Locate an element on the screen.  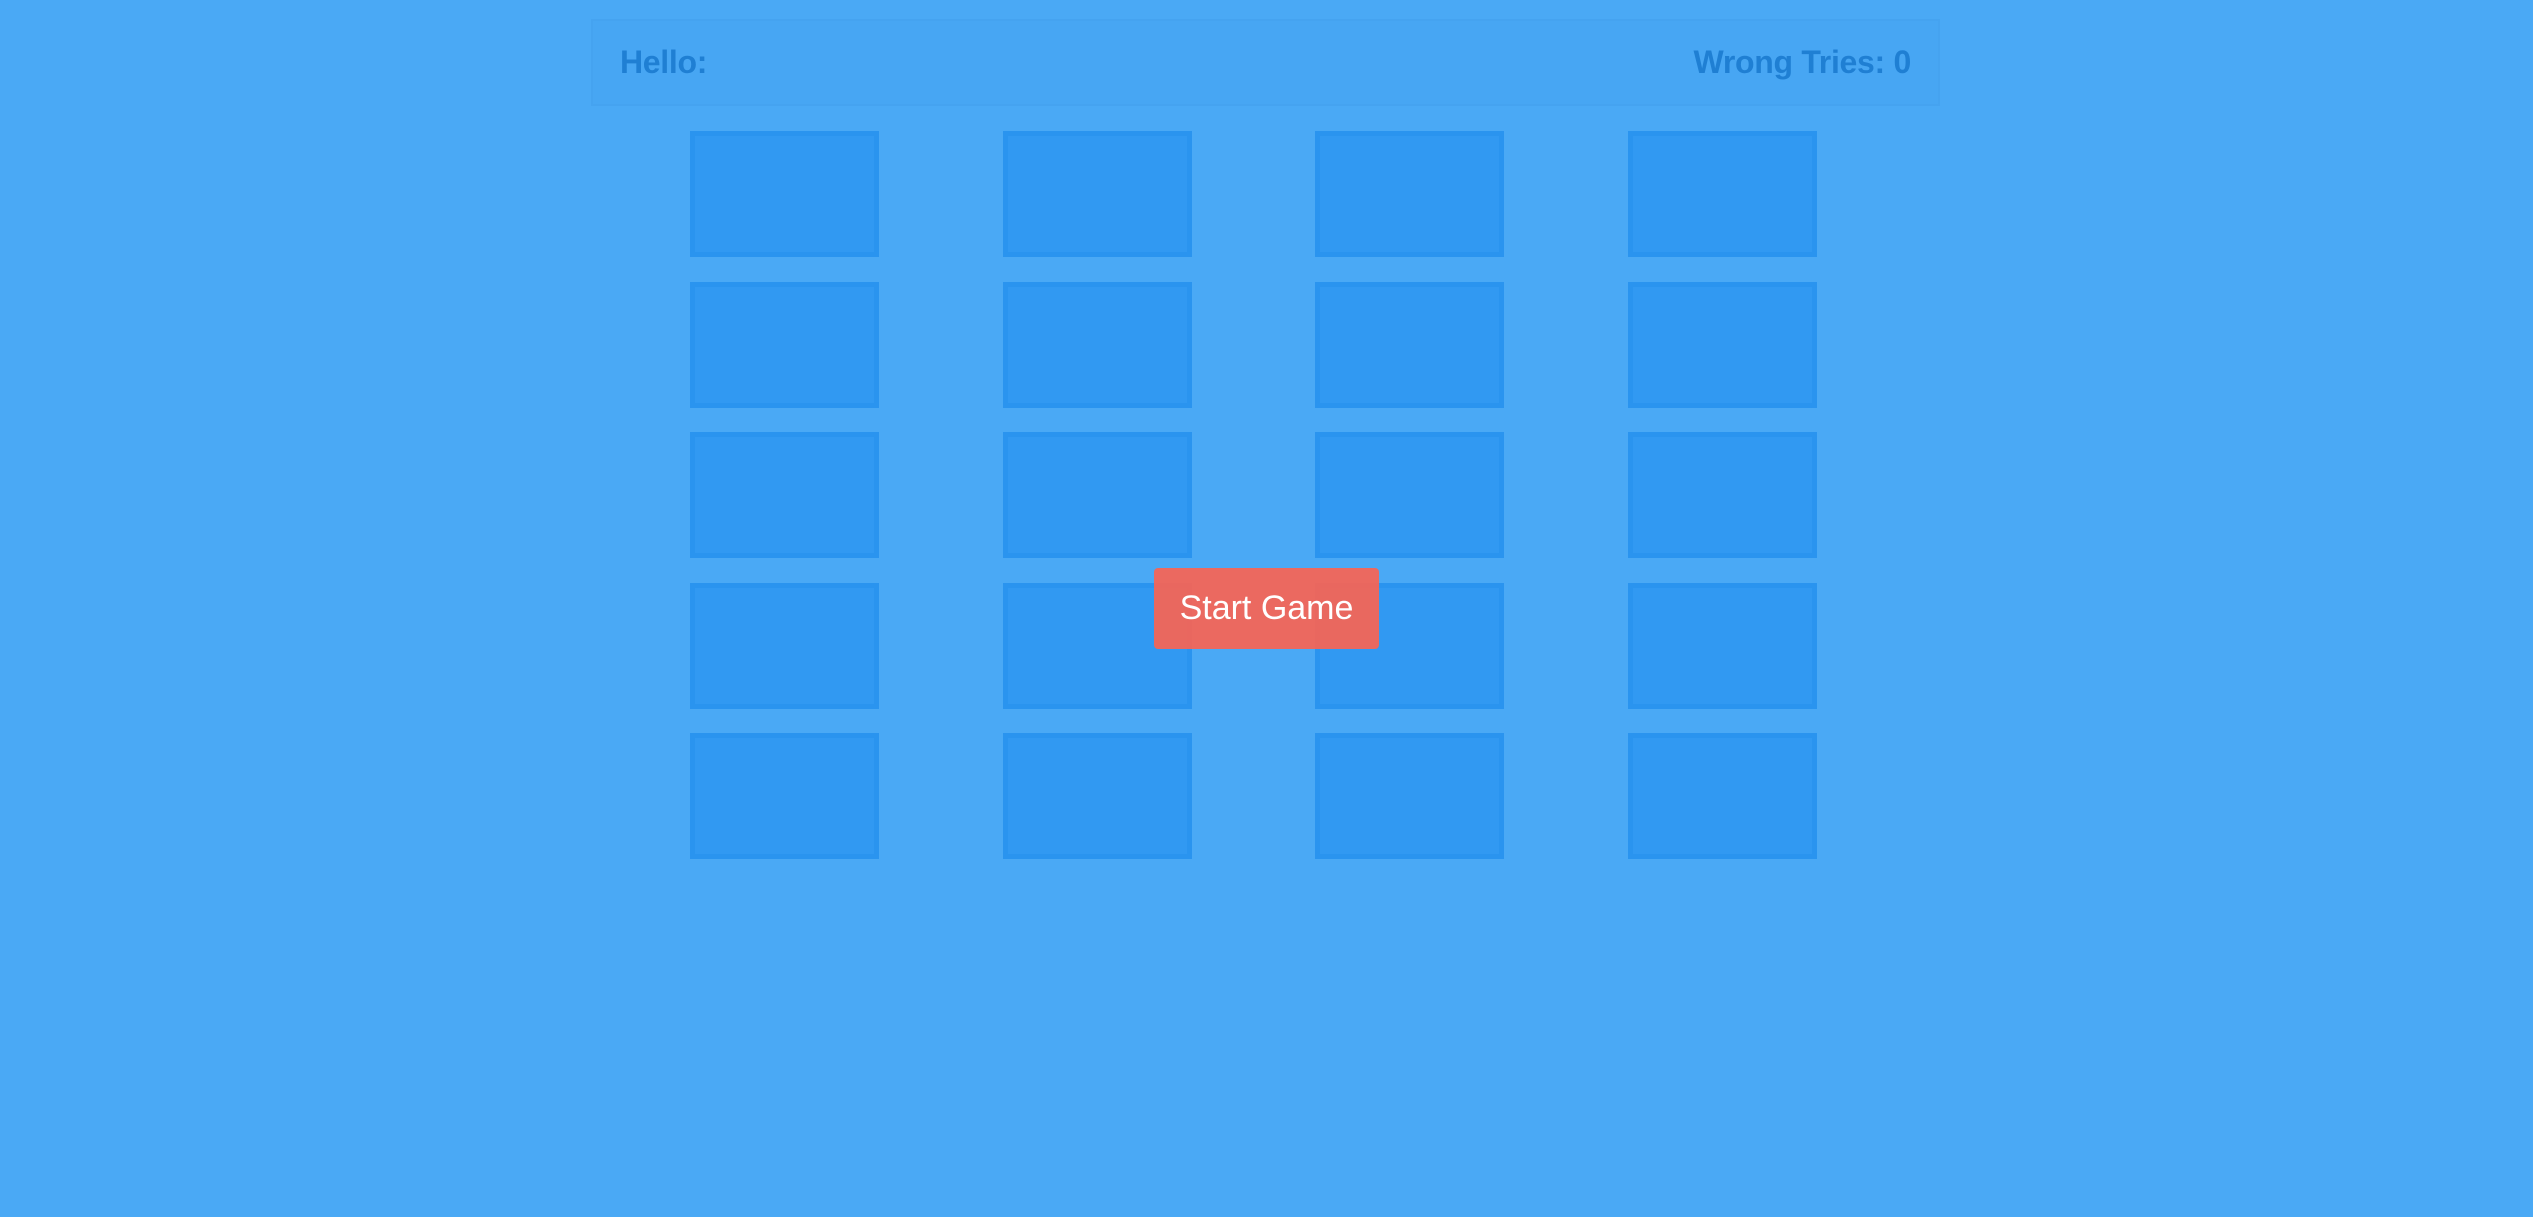
wrong-tries-count: 0 is located at coordinates (1902, 62).